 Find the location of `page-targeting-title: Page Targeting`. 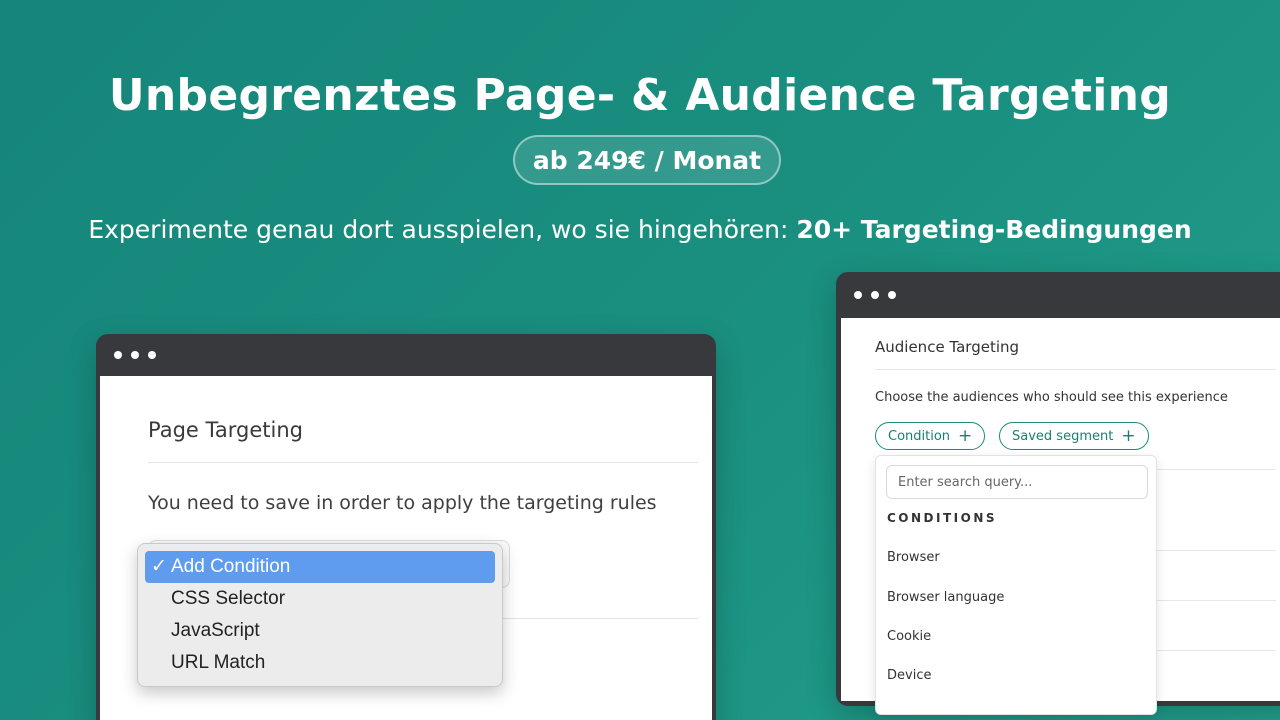

page-targeting-title: Page Targeting is located at coordinates (225, 430).